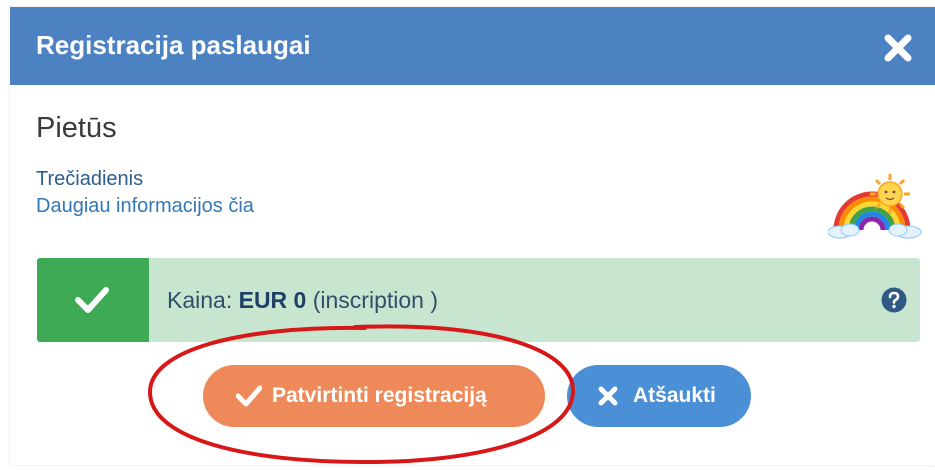 This screenshot has height=470, width=935. What do you see at coordinates (272, 300) in the screenshot?
I see `price-amount: EUR 0` at bounding box center [272, 300].